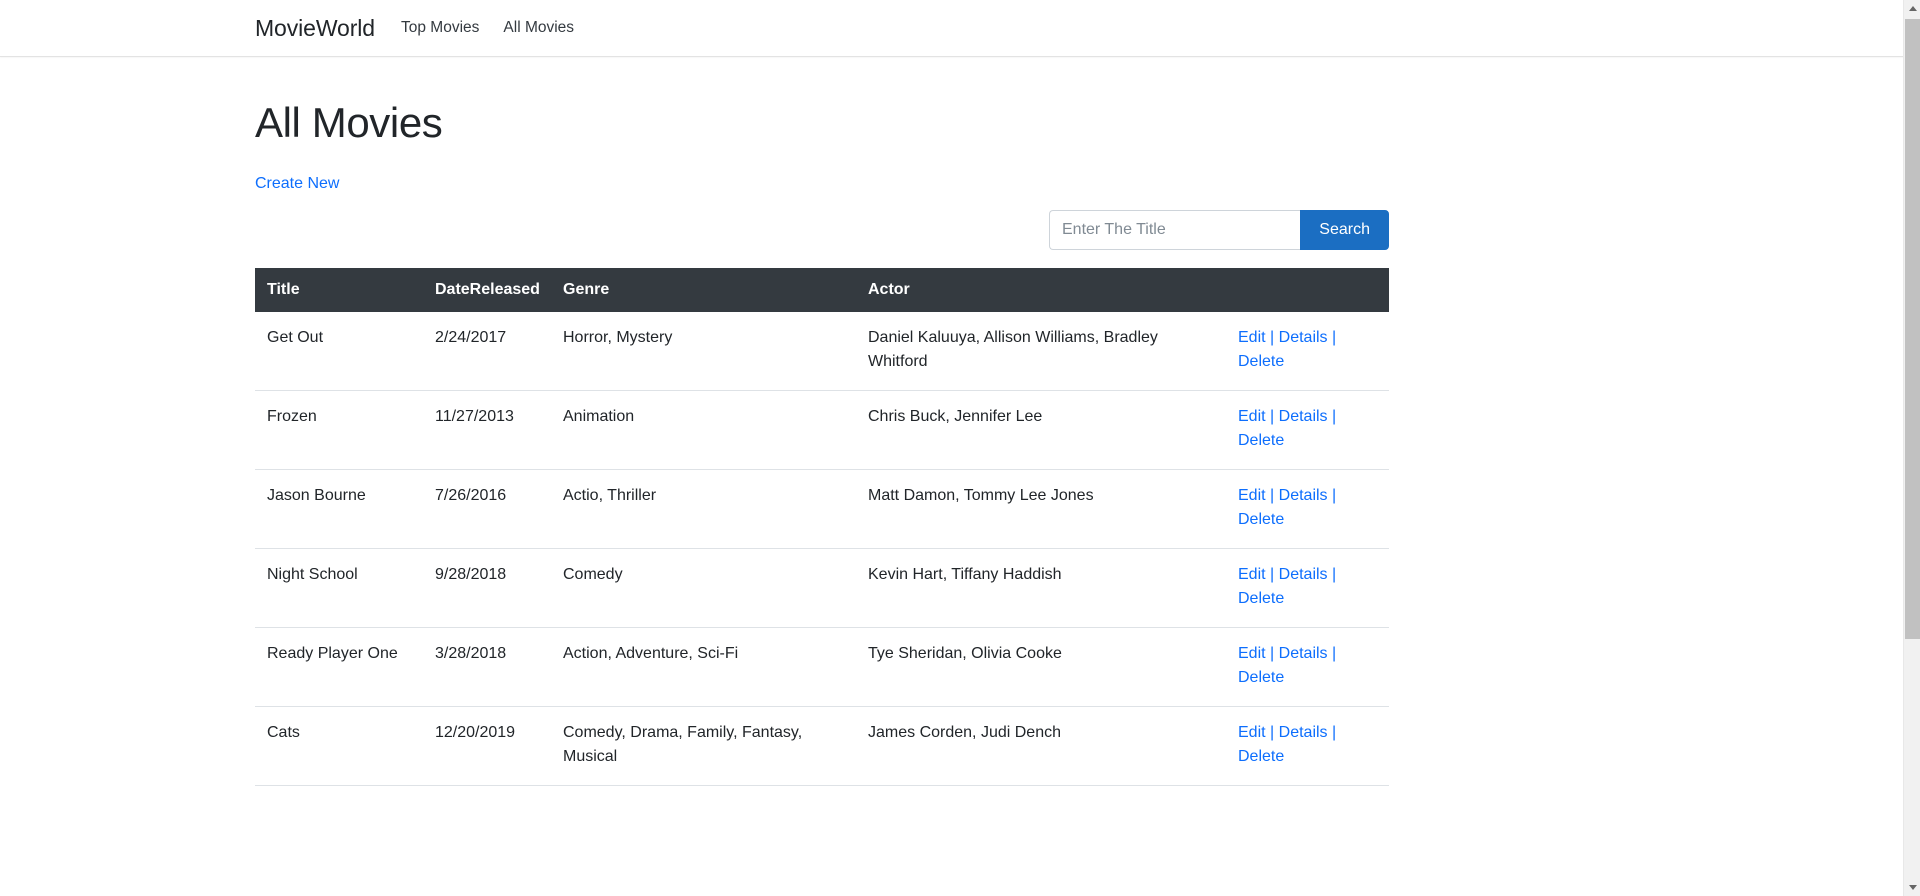 The width and height of the screenshot is (1920, 896). Describe the element at coordinates (339, 667) in the screenshot. I see `cell-title: Ready Player One` at that location.